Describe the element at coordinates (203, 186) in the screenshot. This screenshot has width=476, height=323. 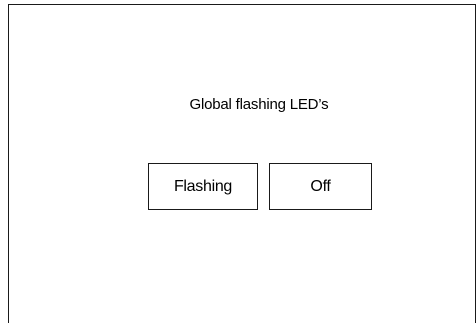
I see `flashing-button: Flashing` at that location.